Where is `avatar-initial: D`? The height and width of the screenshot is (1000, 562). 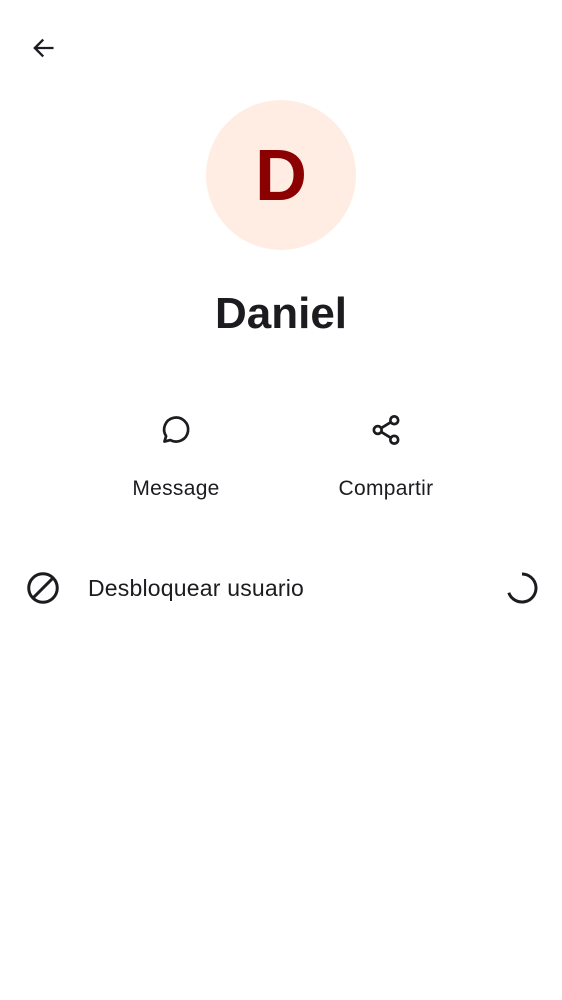 avatar-initial: D is located at coordinates (281, 176).